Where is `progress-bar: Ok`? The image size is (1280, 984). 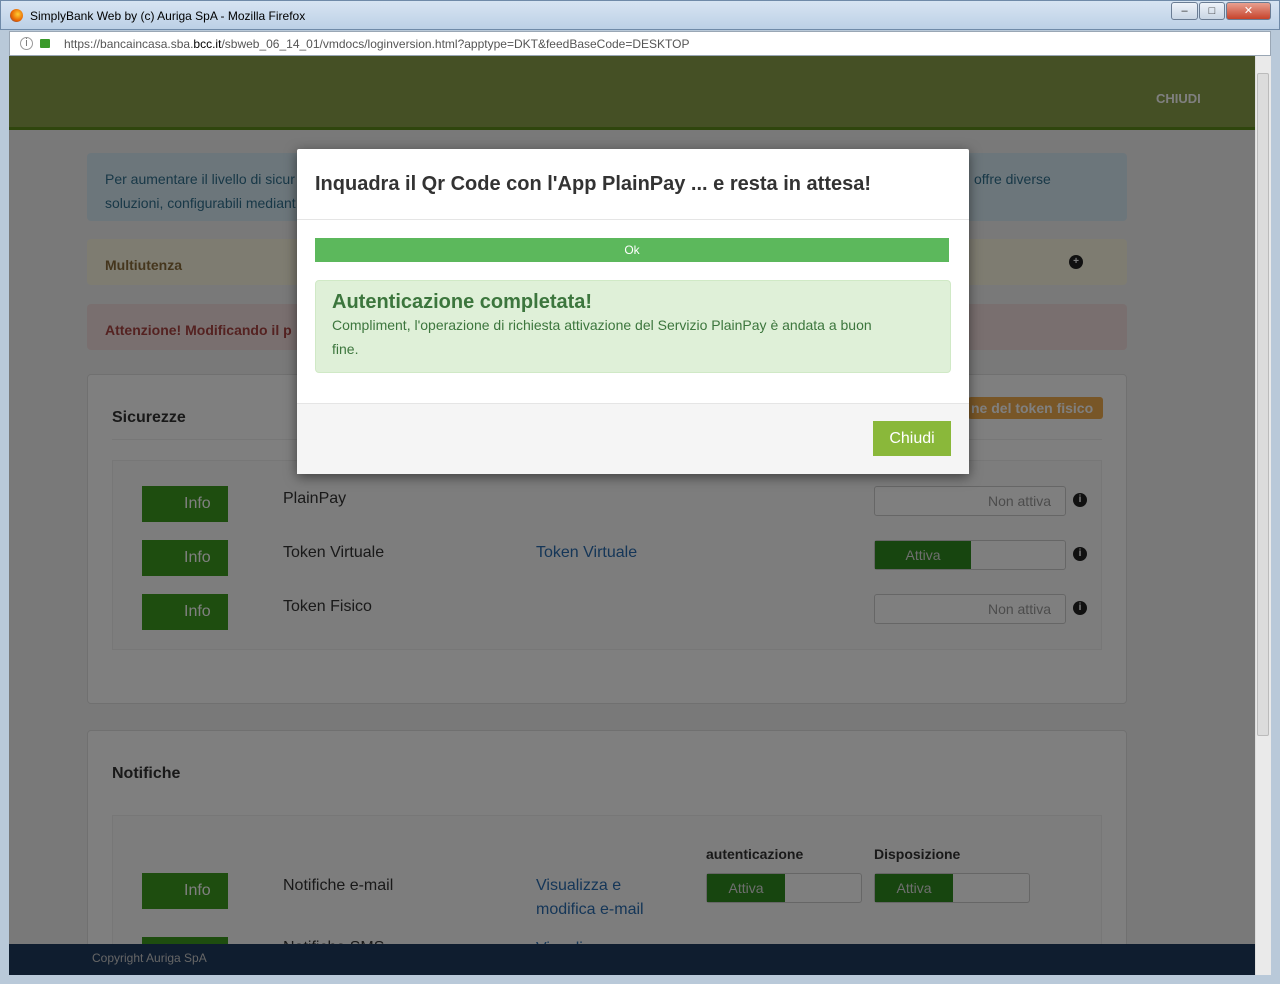 progress-bar: Ok is located at coordinates (632, 250).